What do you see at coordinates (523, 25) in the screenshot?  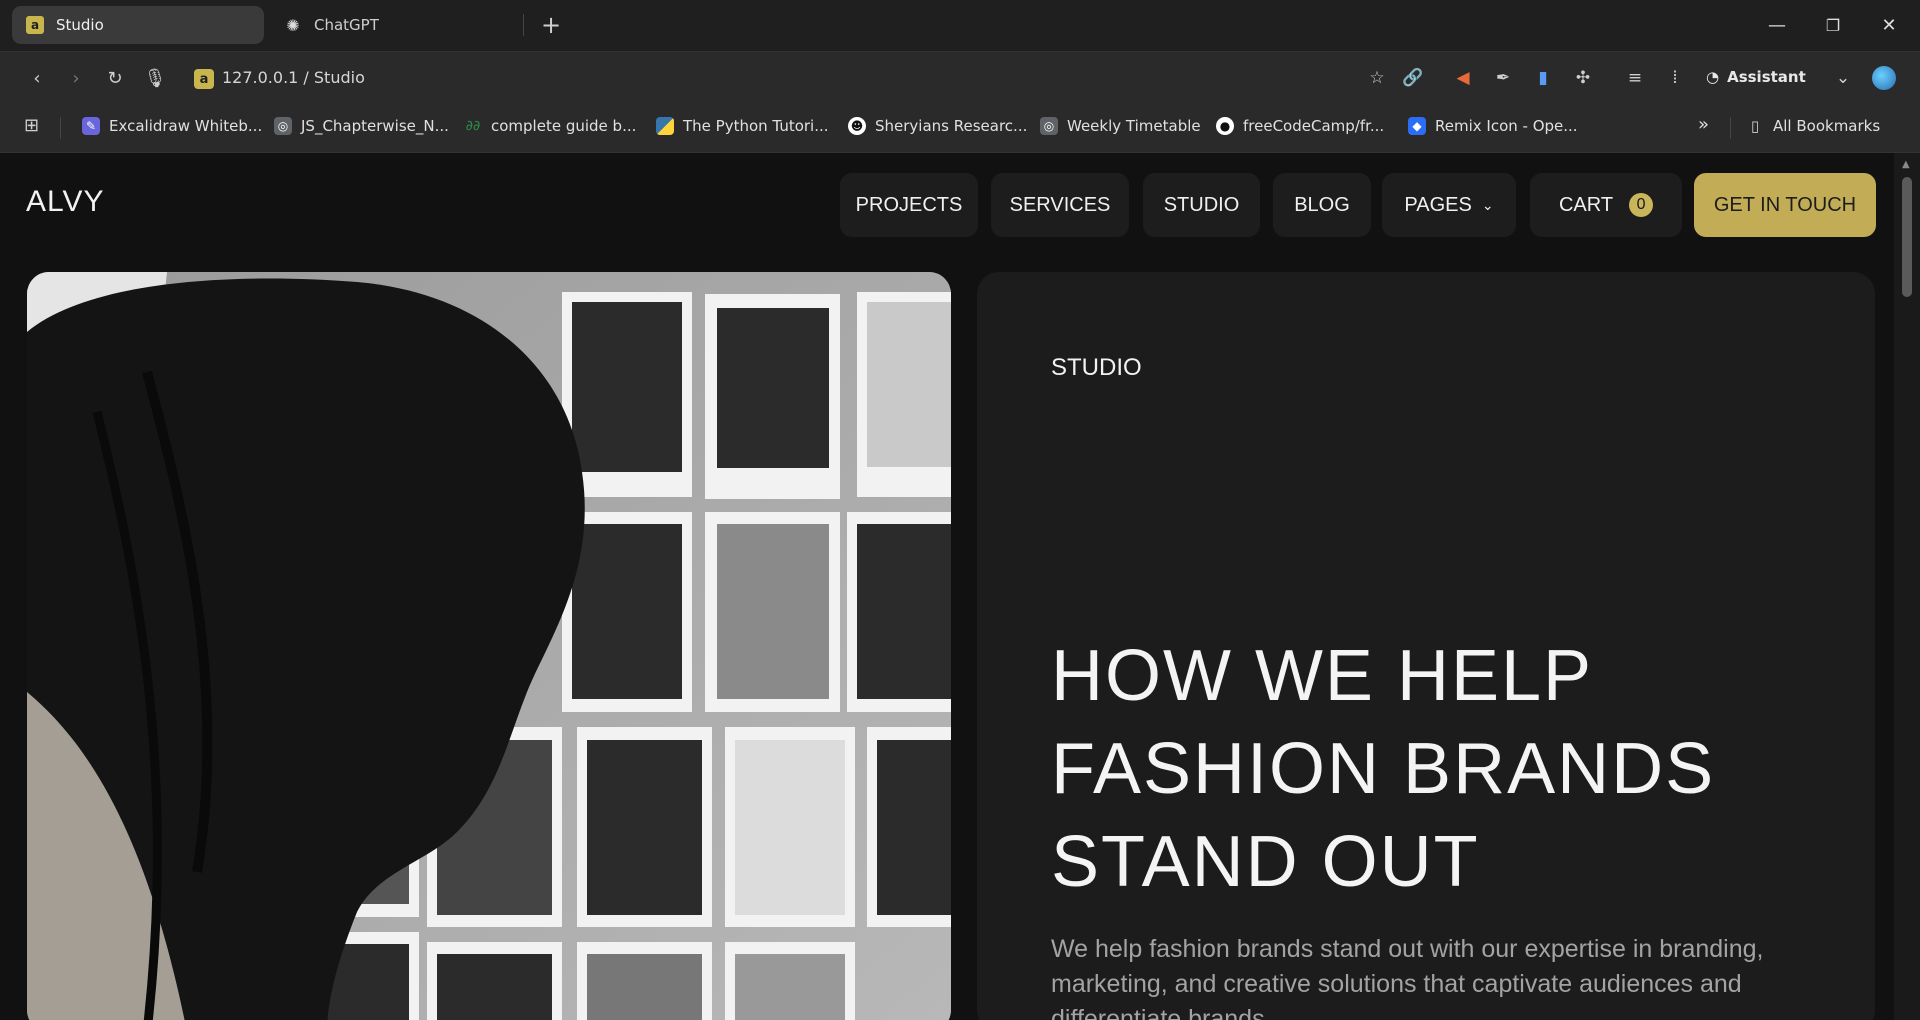 I see `tab-divider` at bounding box center [523, 25].